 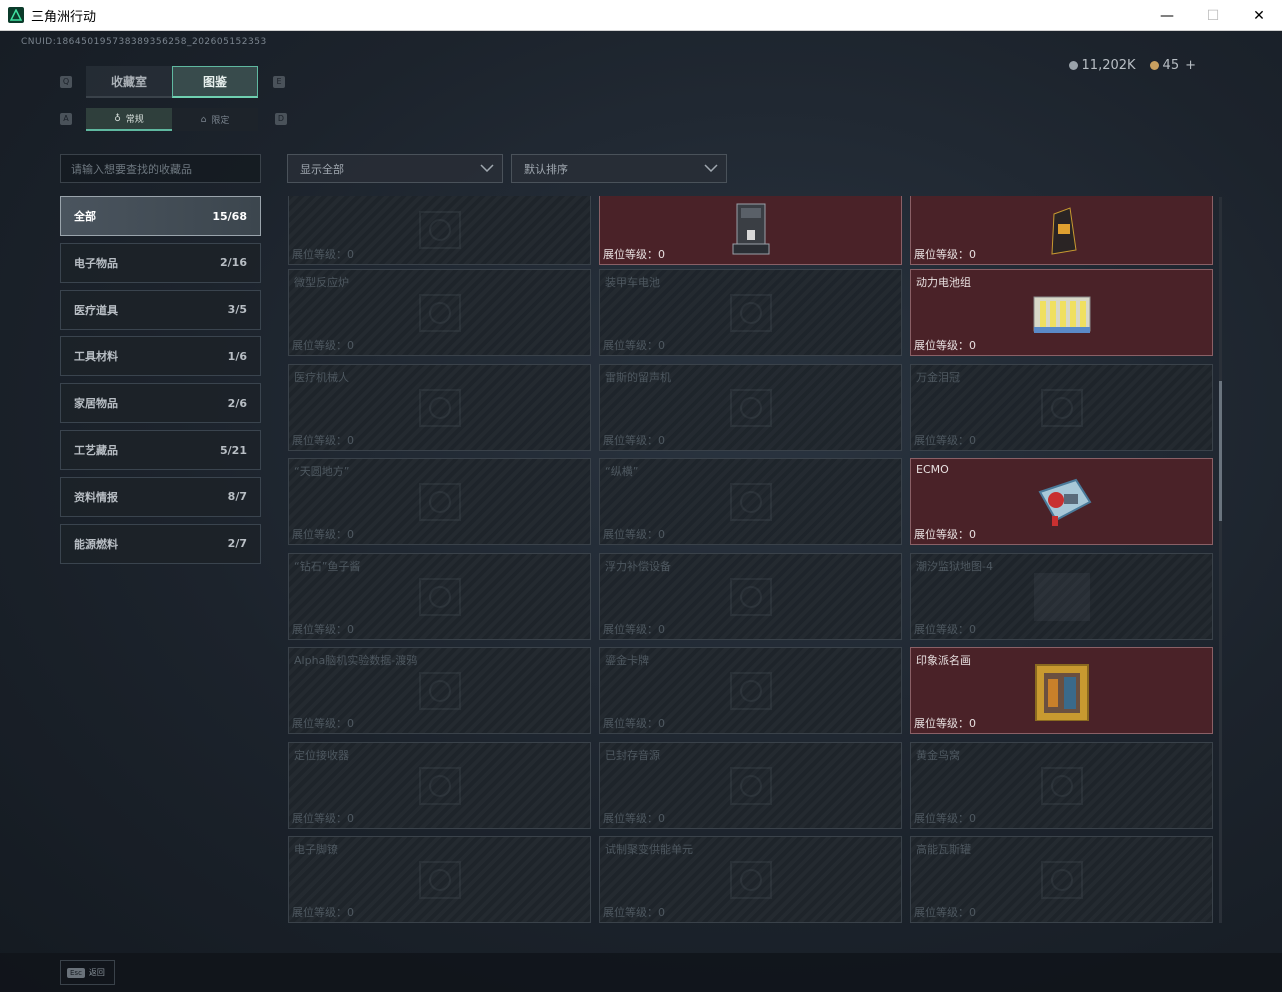 I want to click on fusion-icon, so click(x=751, y=880).